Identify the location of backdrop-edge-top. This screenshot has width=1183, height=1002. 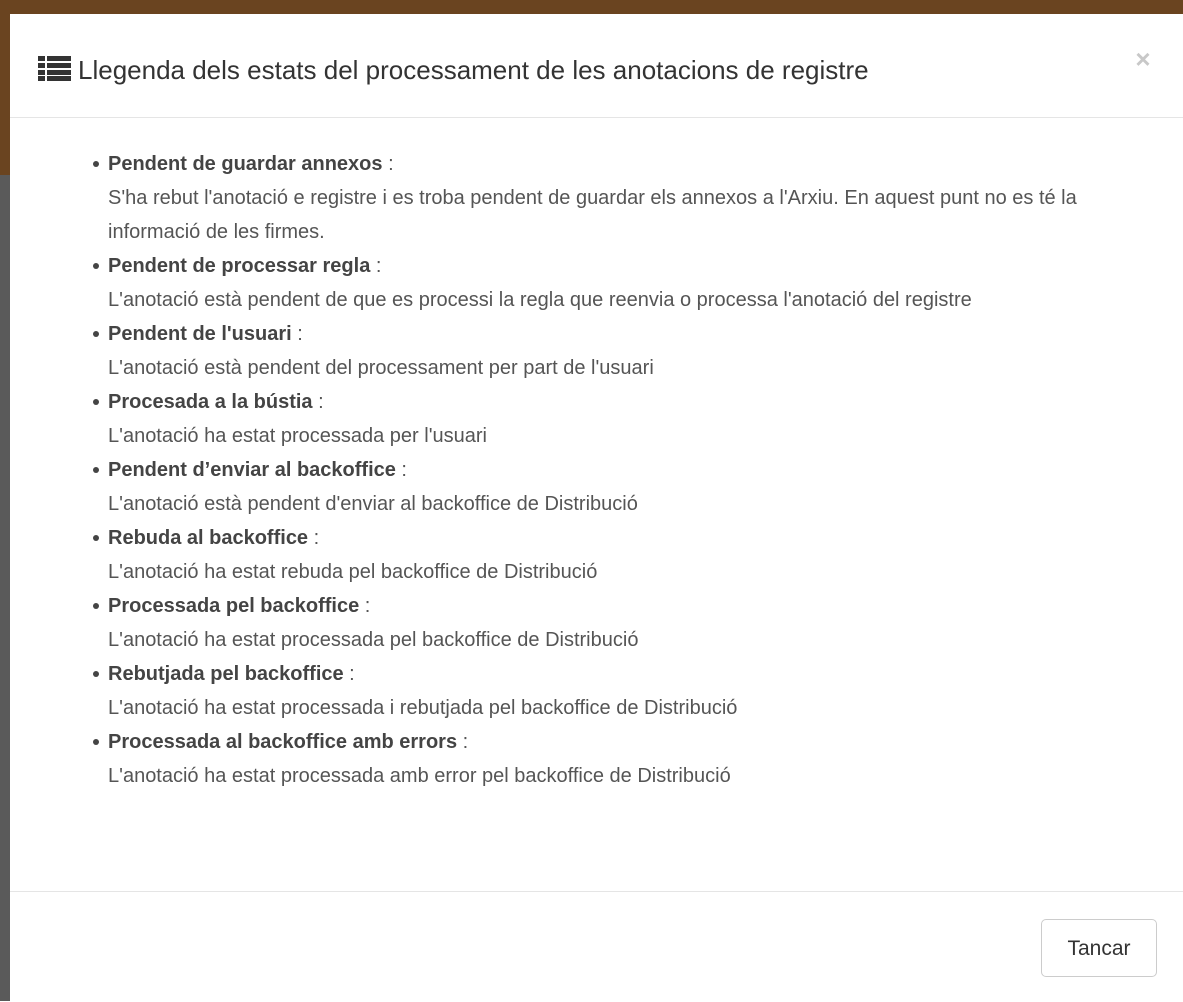
(5, 87).